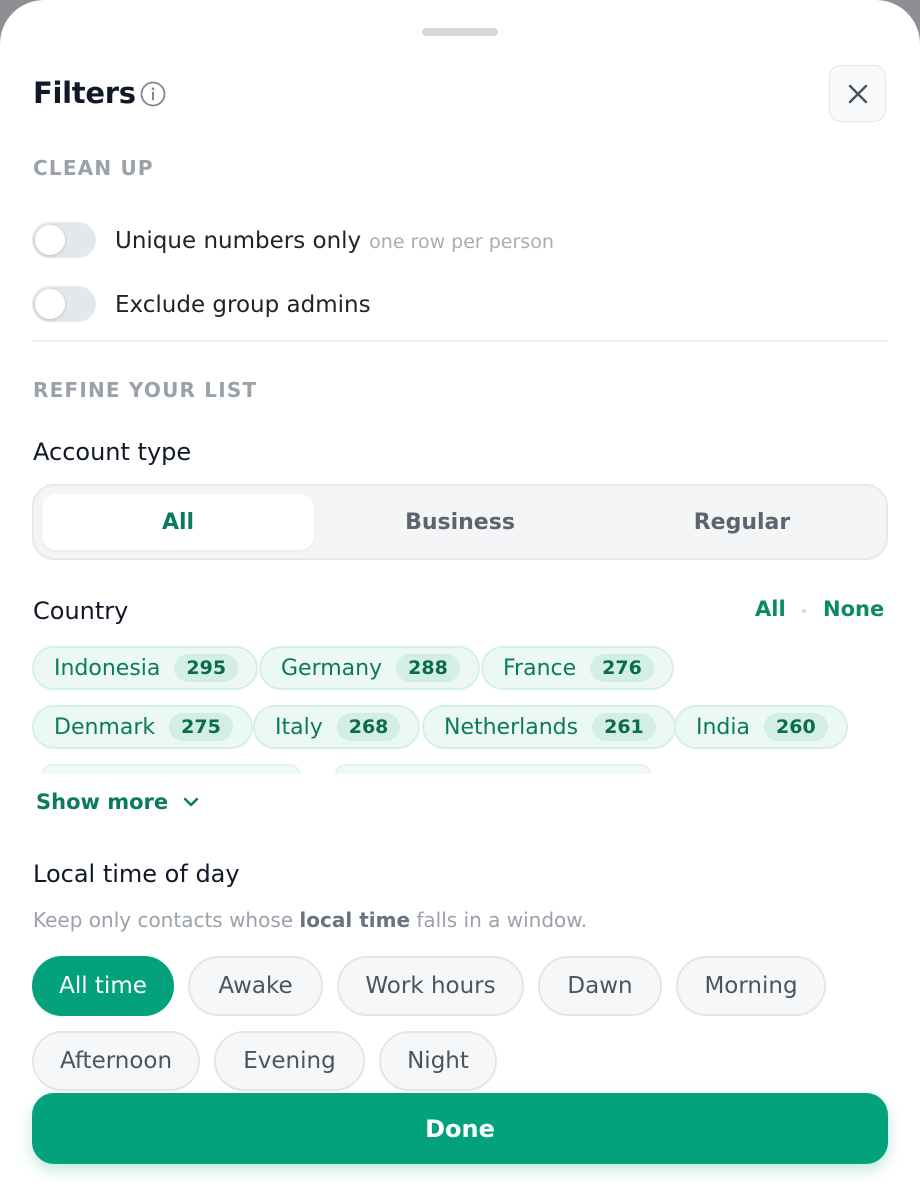  What do you see at coordinates (299, 727) in the screenshot?
I see `chip-label: Italy` at bounding box center [299, 727].